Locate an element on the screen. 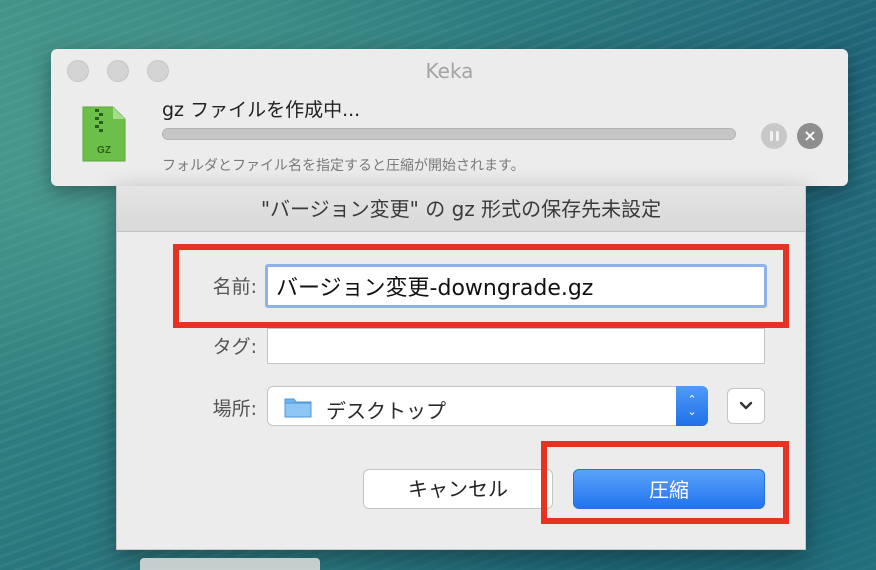 The height and width of the screenshot is (570, 876). pause-button is located at coordinates (774, 136).